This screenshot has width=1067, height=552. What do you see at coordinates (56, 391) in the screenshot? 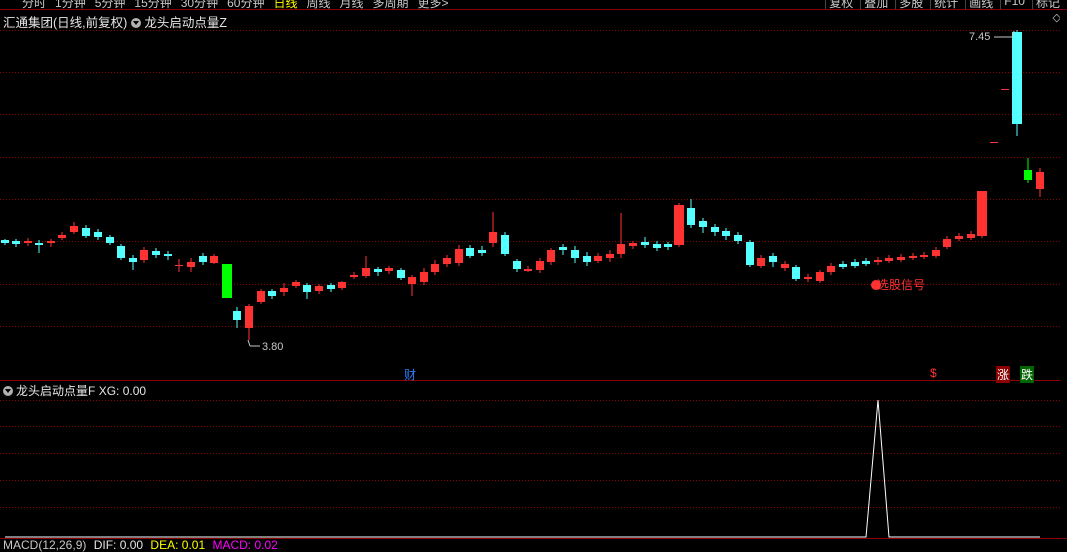
I see `indicator-name: 龙头启动点量F` at bounding box center [56, 391].